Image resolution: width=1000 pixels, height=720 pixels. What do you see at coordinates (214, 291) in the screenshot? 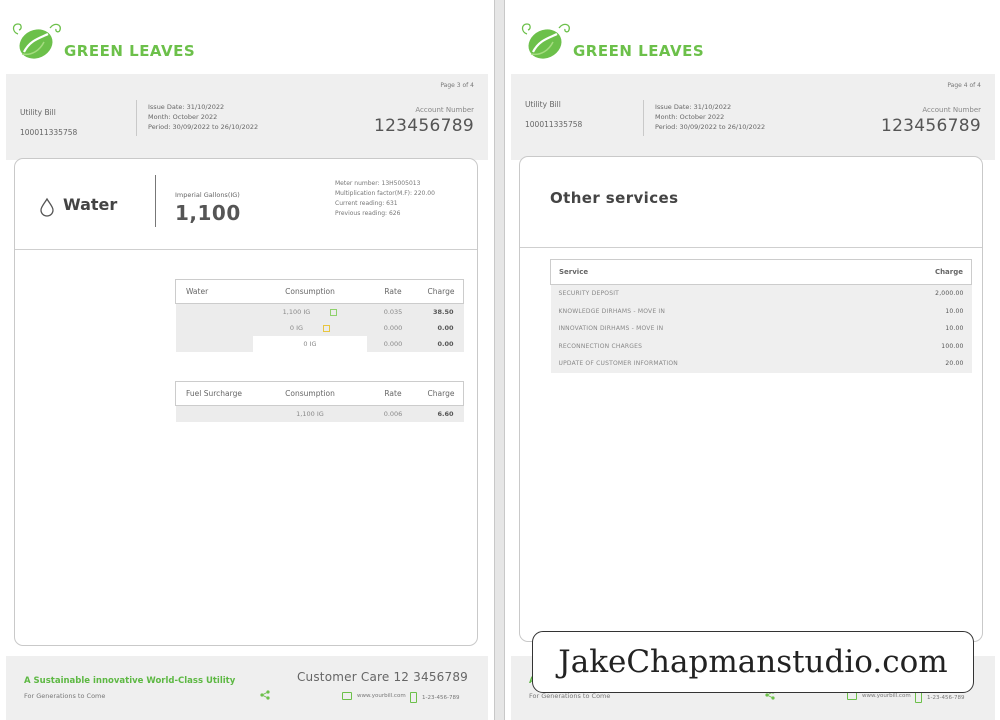
I see `col-water: Water` at bounding box center [214, 291].